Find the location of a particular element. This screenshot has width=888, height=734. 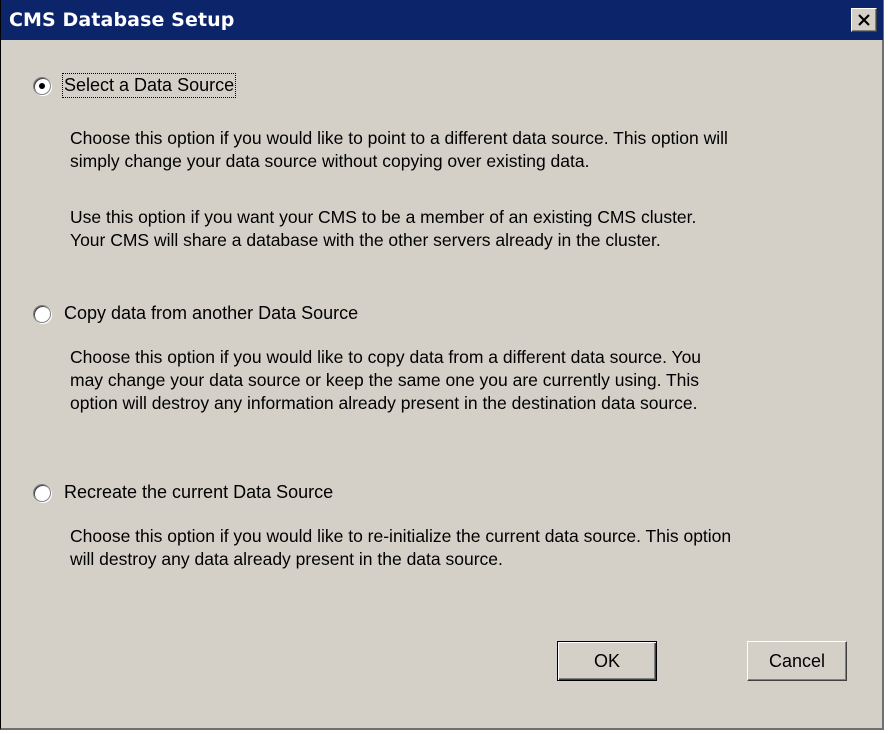

close-button is located at coordinates (864, 20).